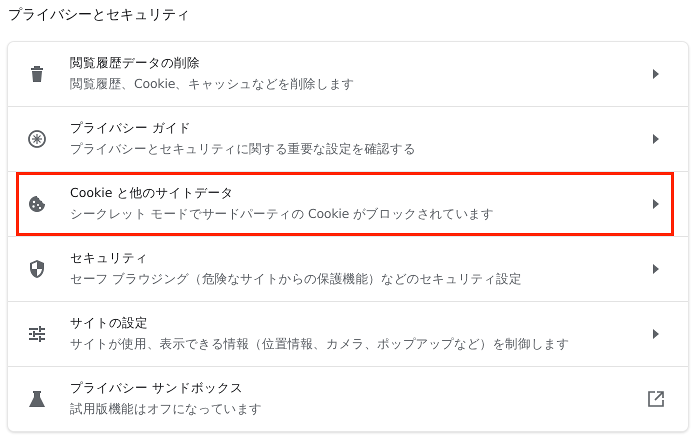 This screenshot has width=694, height=438. I want to click on row-title: セキュリティ, so click(109, 258).